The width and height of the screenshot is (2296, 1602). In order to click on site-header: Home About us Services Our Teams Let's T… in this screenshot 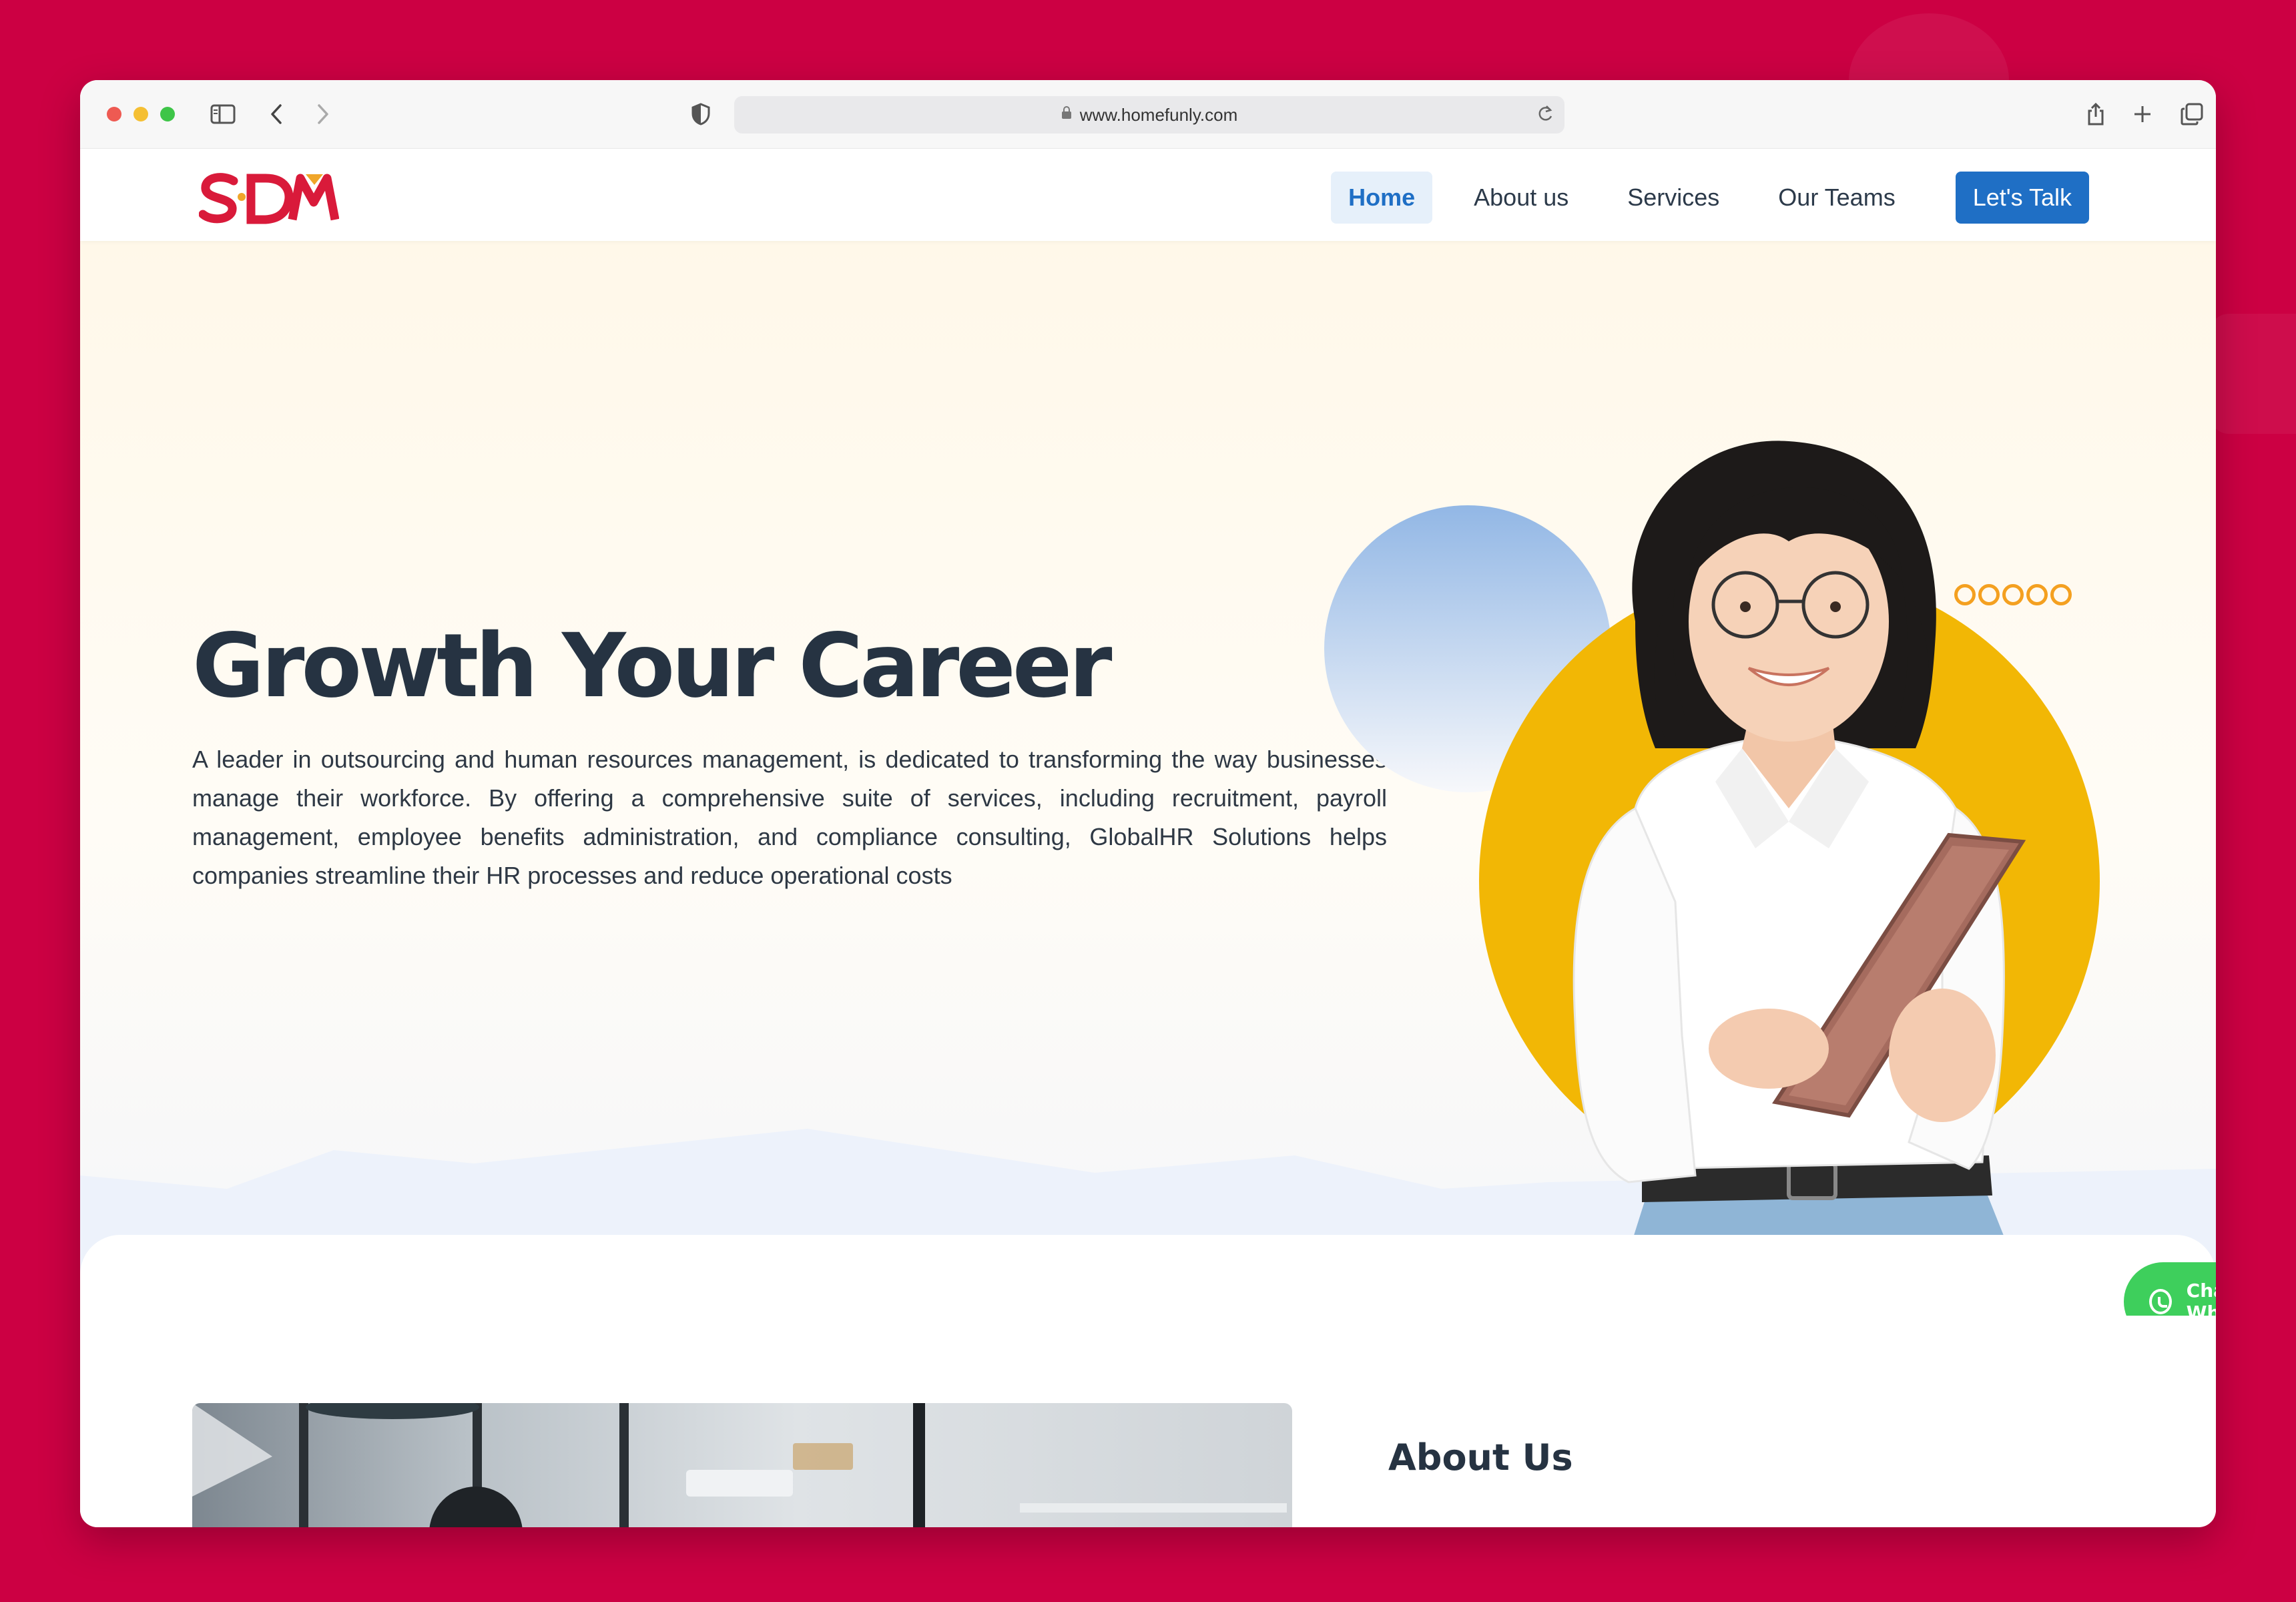, I will do `click(1148, 195)`.